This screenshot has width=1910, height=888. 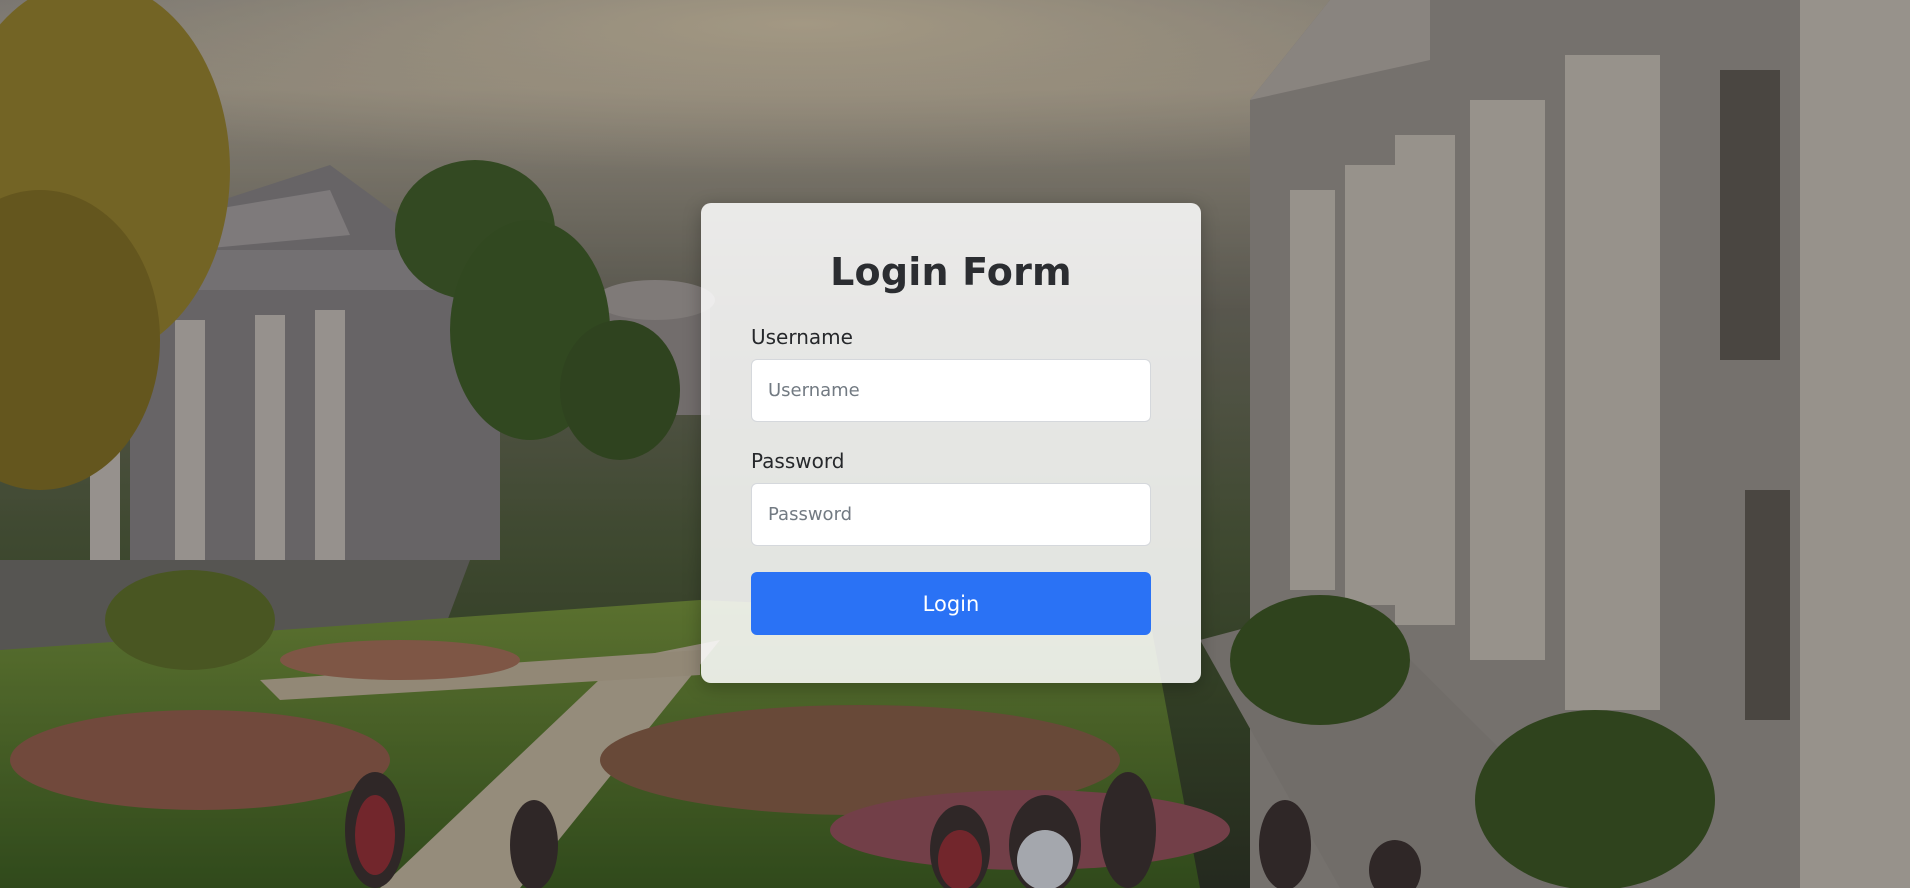 What do you see at coordinates (951, 390) in the screenshot?
I see `username-input` at bounding box center [951, 390].